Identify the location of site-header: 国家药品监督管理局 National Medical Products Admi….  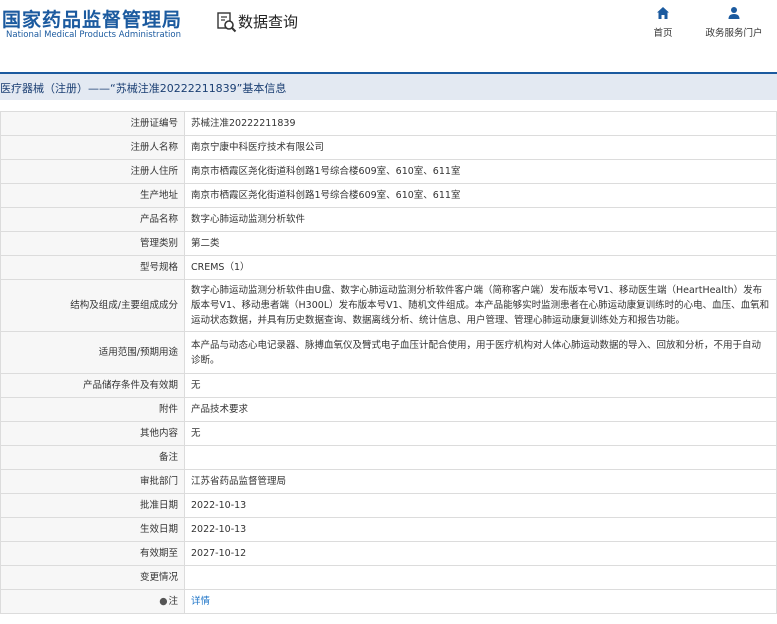
(388, 28).